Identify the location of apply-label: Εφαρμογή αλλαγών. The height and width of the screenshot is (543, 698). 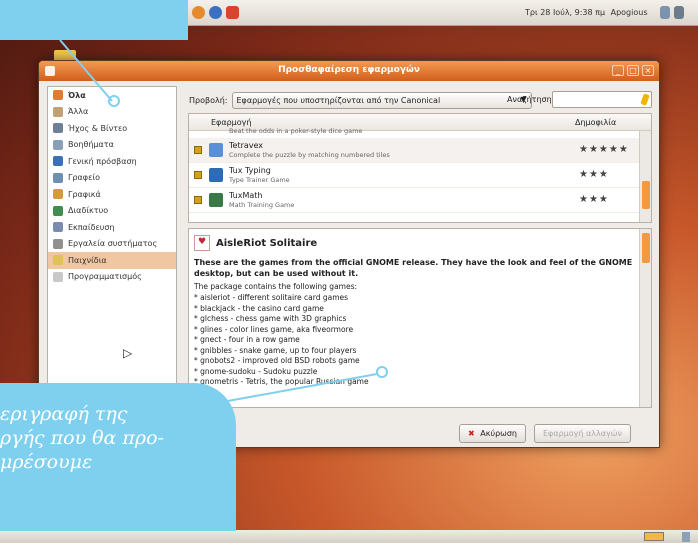
(582, 433).